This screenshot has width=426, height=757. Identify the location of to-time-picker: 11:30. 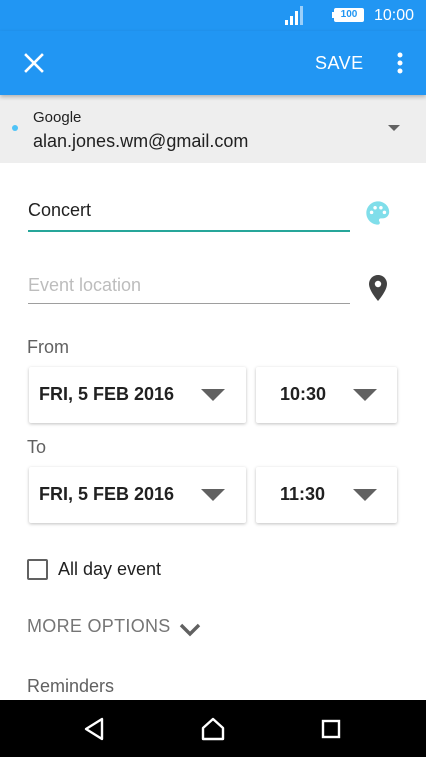
(326, 495).